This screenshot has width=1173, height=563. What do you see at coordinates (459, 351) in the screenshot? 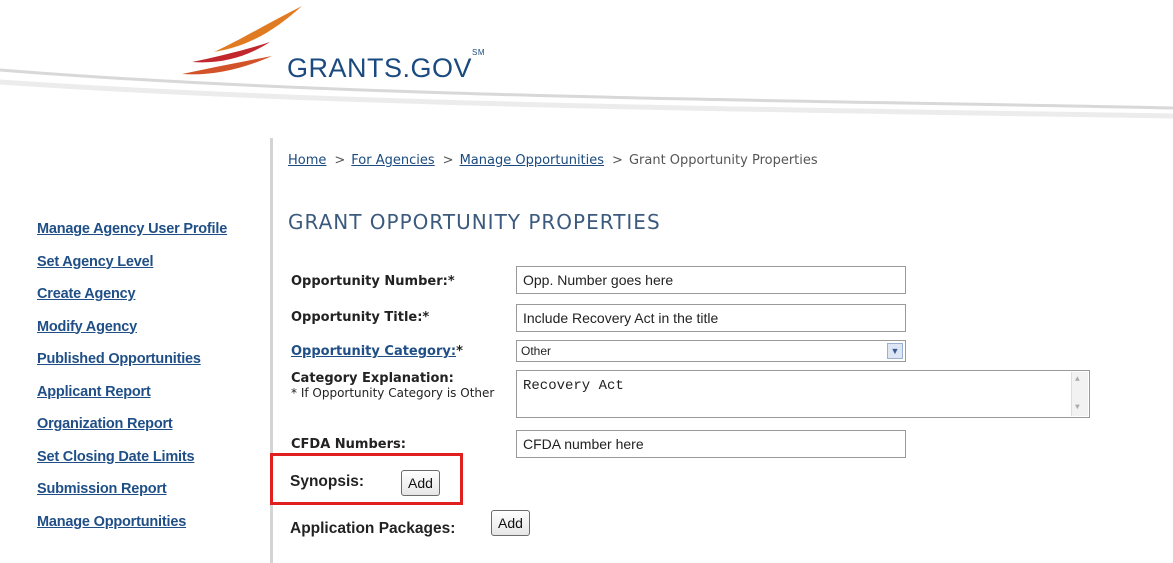
I see `required-asterisk: *` at bounding box center [459, 351].